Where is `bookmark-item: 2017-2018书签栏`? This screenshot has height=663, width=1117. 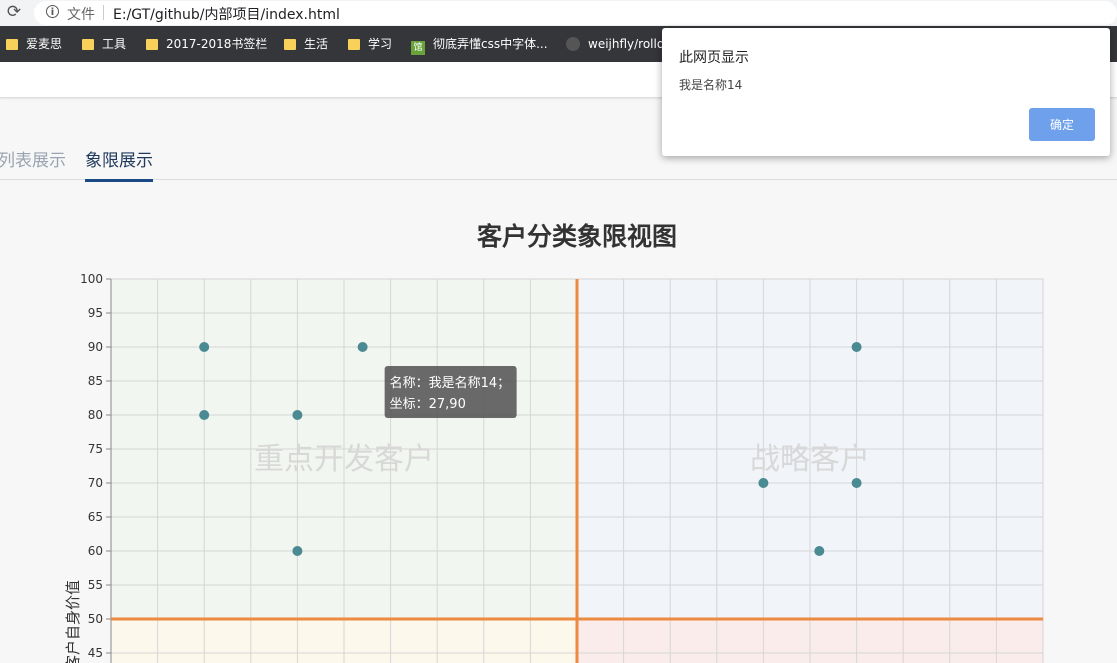 bookmark-item: 2017-2018书签栏 is located at coordinates (206, 44).